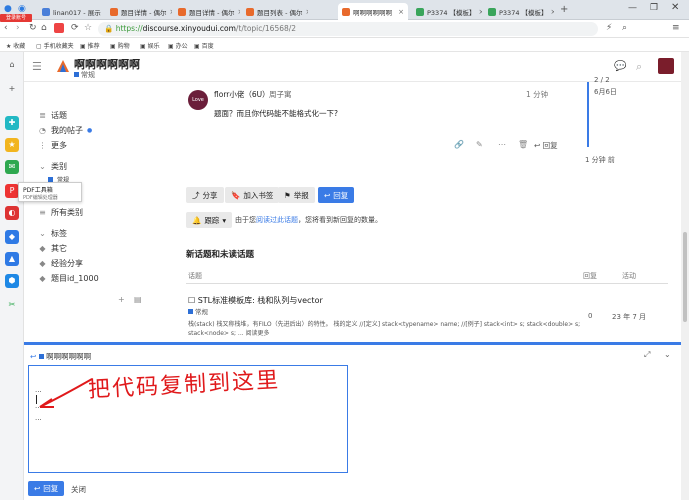  I want to click on sidebar-label: 经验分享, so click(67, 263).